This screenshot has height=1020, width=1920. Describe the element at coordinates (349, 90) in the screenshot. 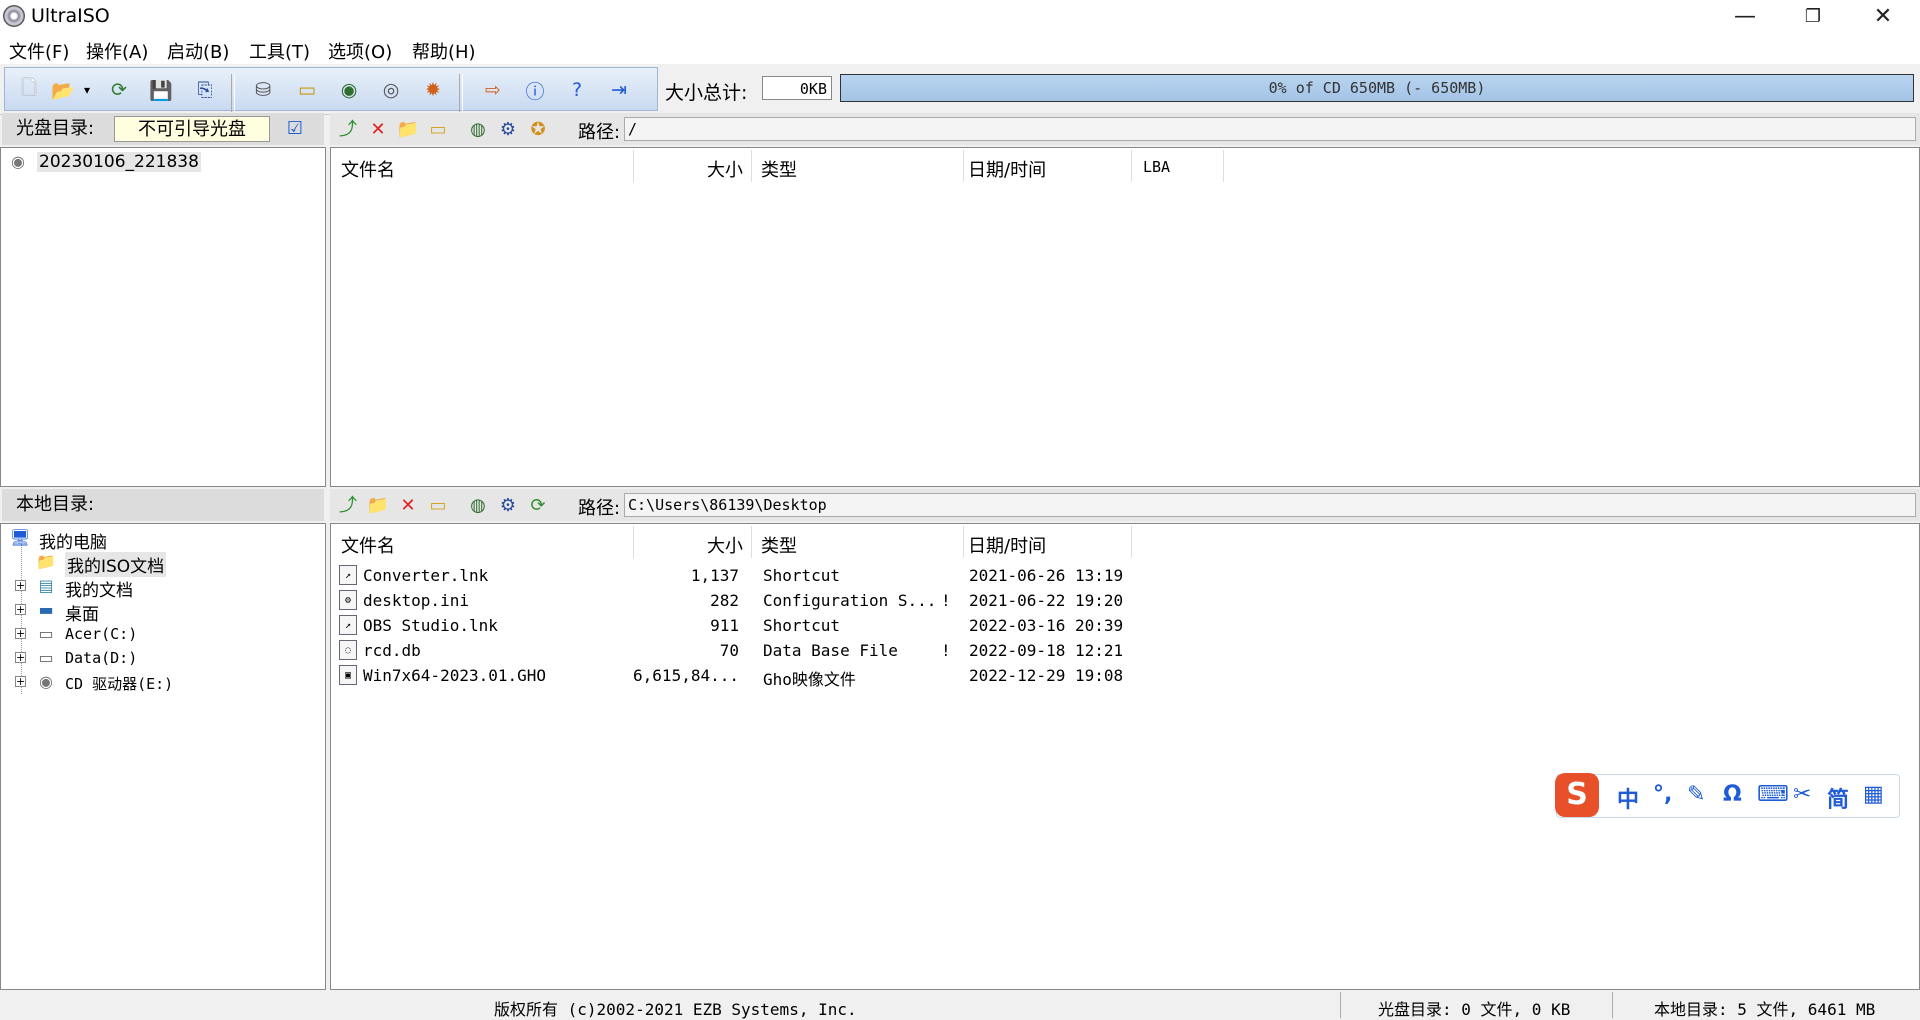

I see `burn-cd-icon: ◉` at that location.